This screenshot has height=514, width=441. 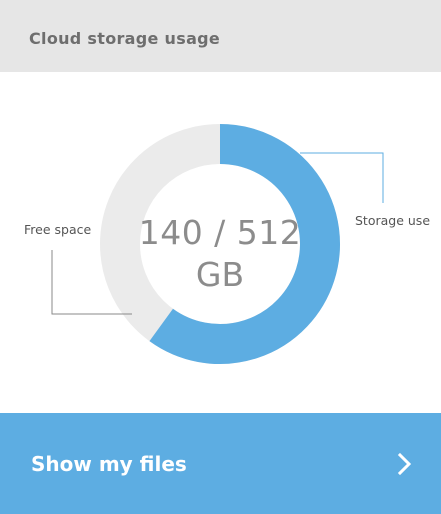 I want to click on chevron-right-icon, so click(x=404, y=464).